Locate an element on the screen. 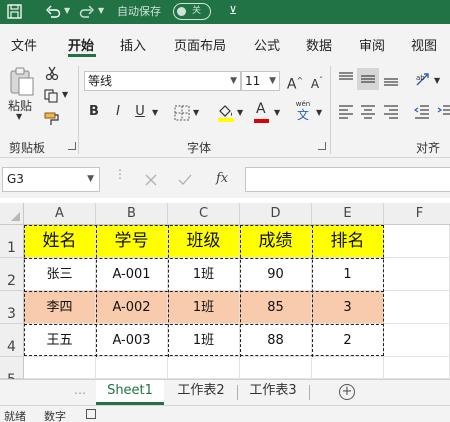 This screenshot has height=422, width=450. font-color-dropdown-icon: ▼ is located at coordinates (277, 112).